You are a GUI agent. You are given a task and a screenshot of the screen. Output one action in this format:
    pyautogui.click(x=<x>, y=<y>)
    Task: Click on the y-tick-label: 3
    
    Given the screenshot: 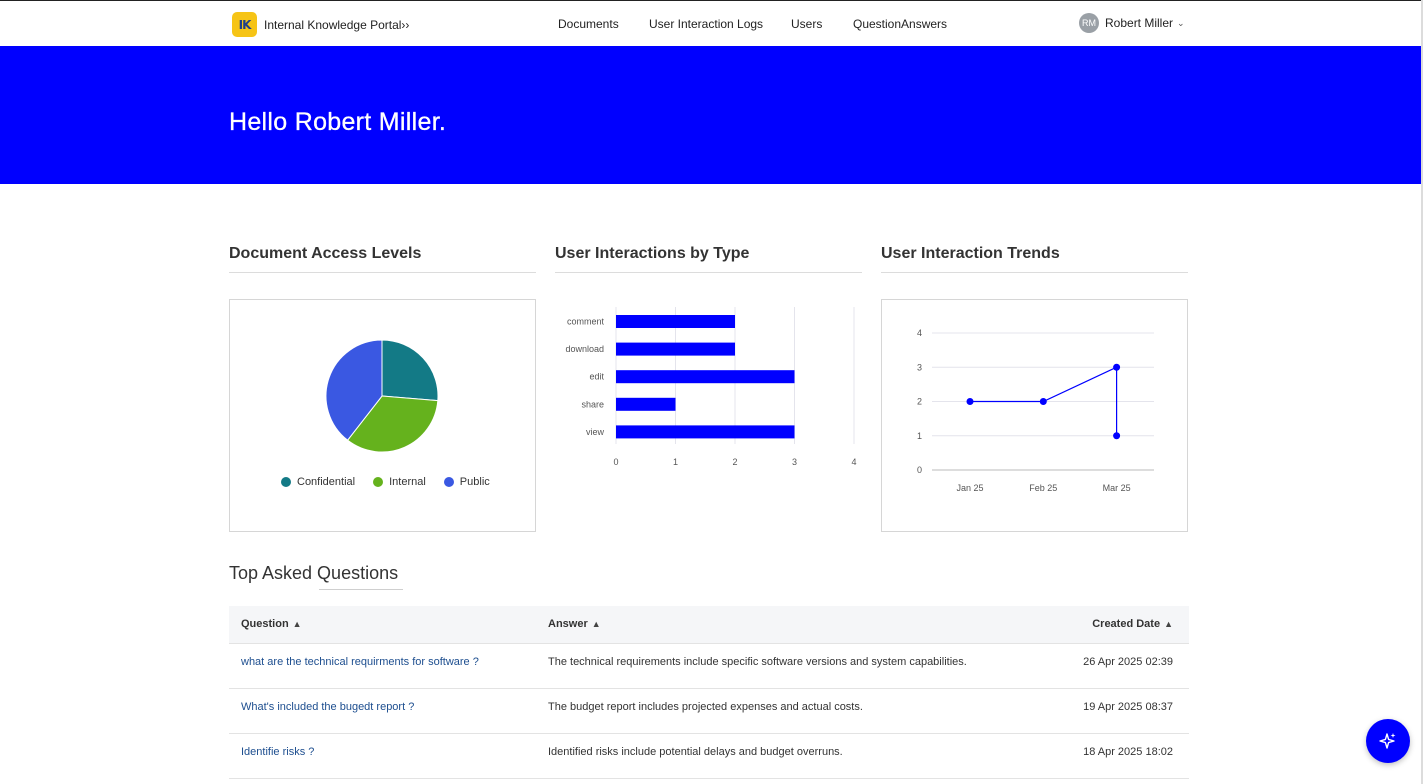 What is the action you would take?
    pyautogui.click(x=919, y=367)
    